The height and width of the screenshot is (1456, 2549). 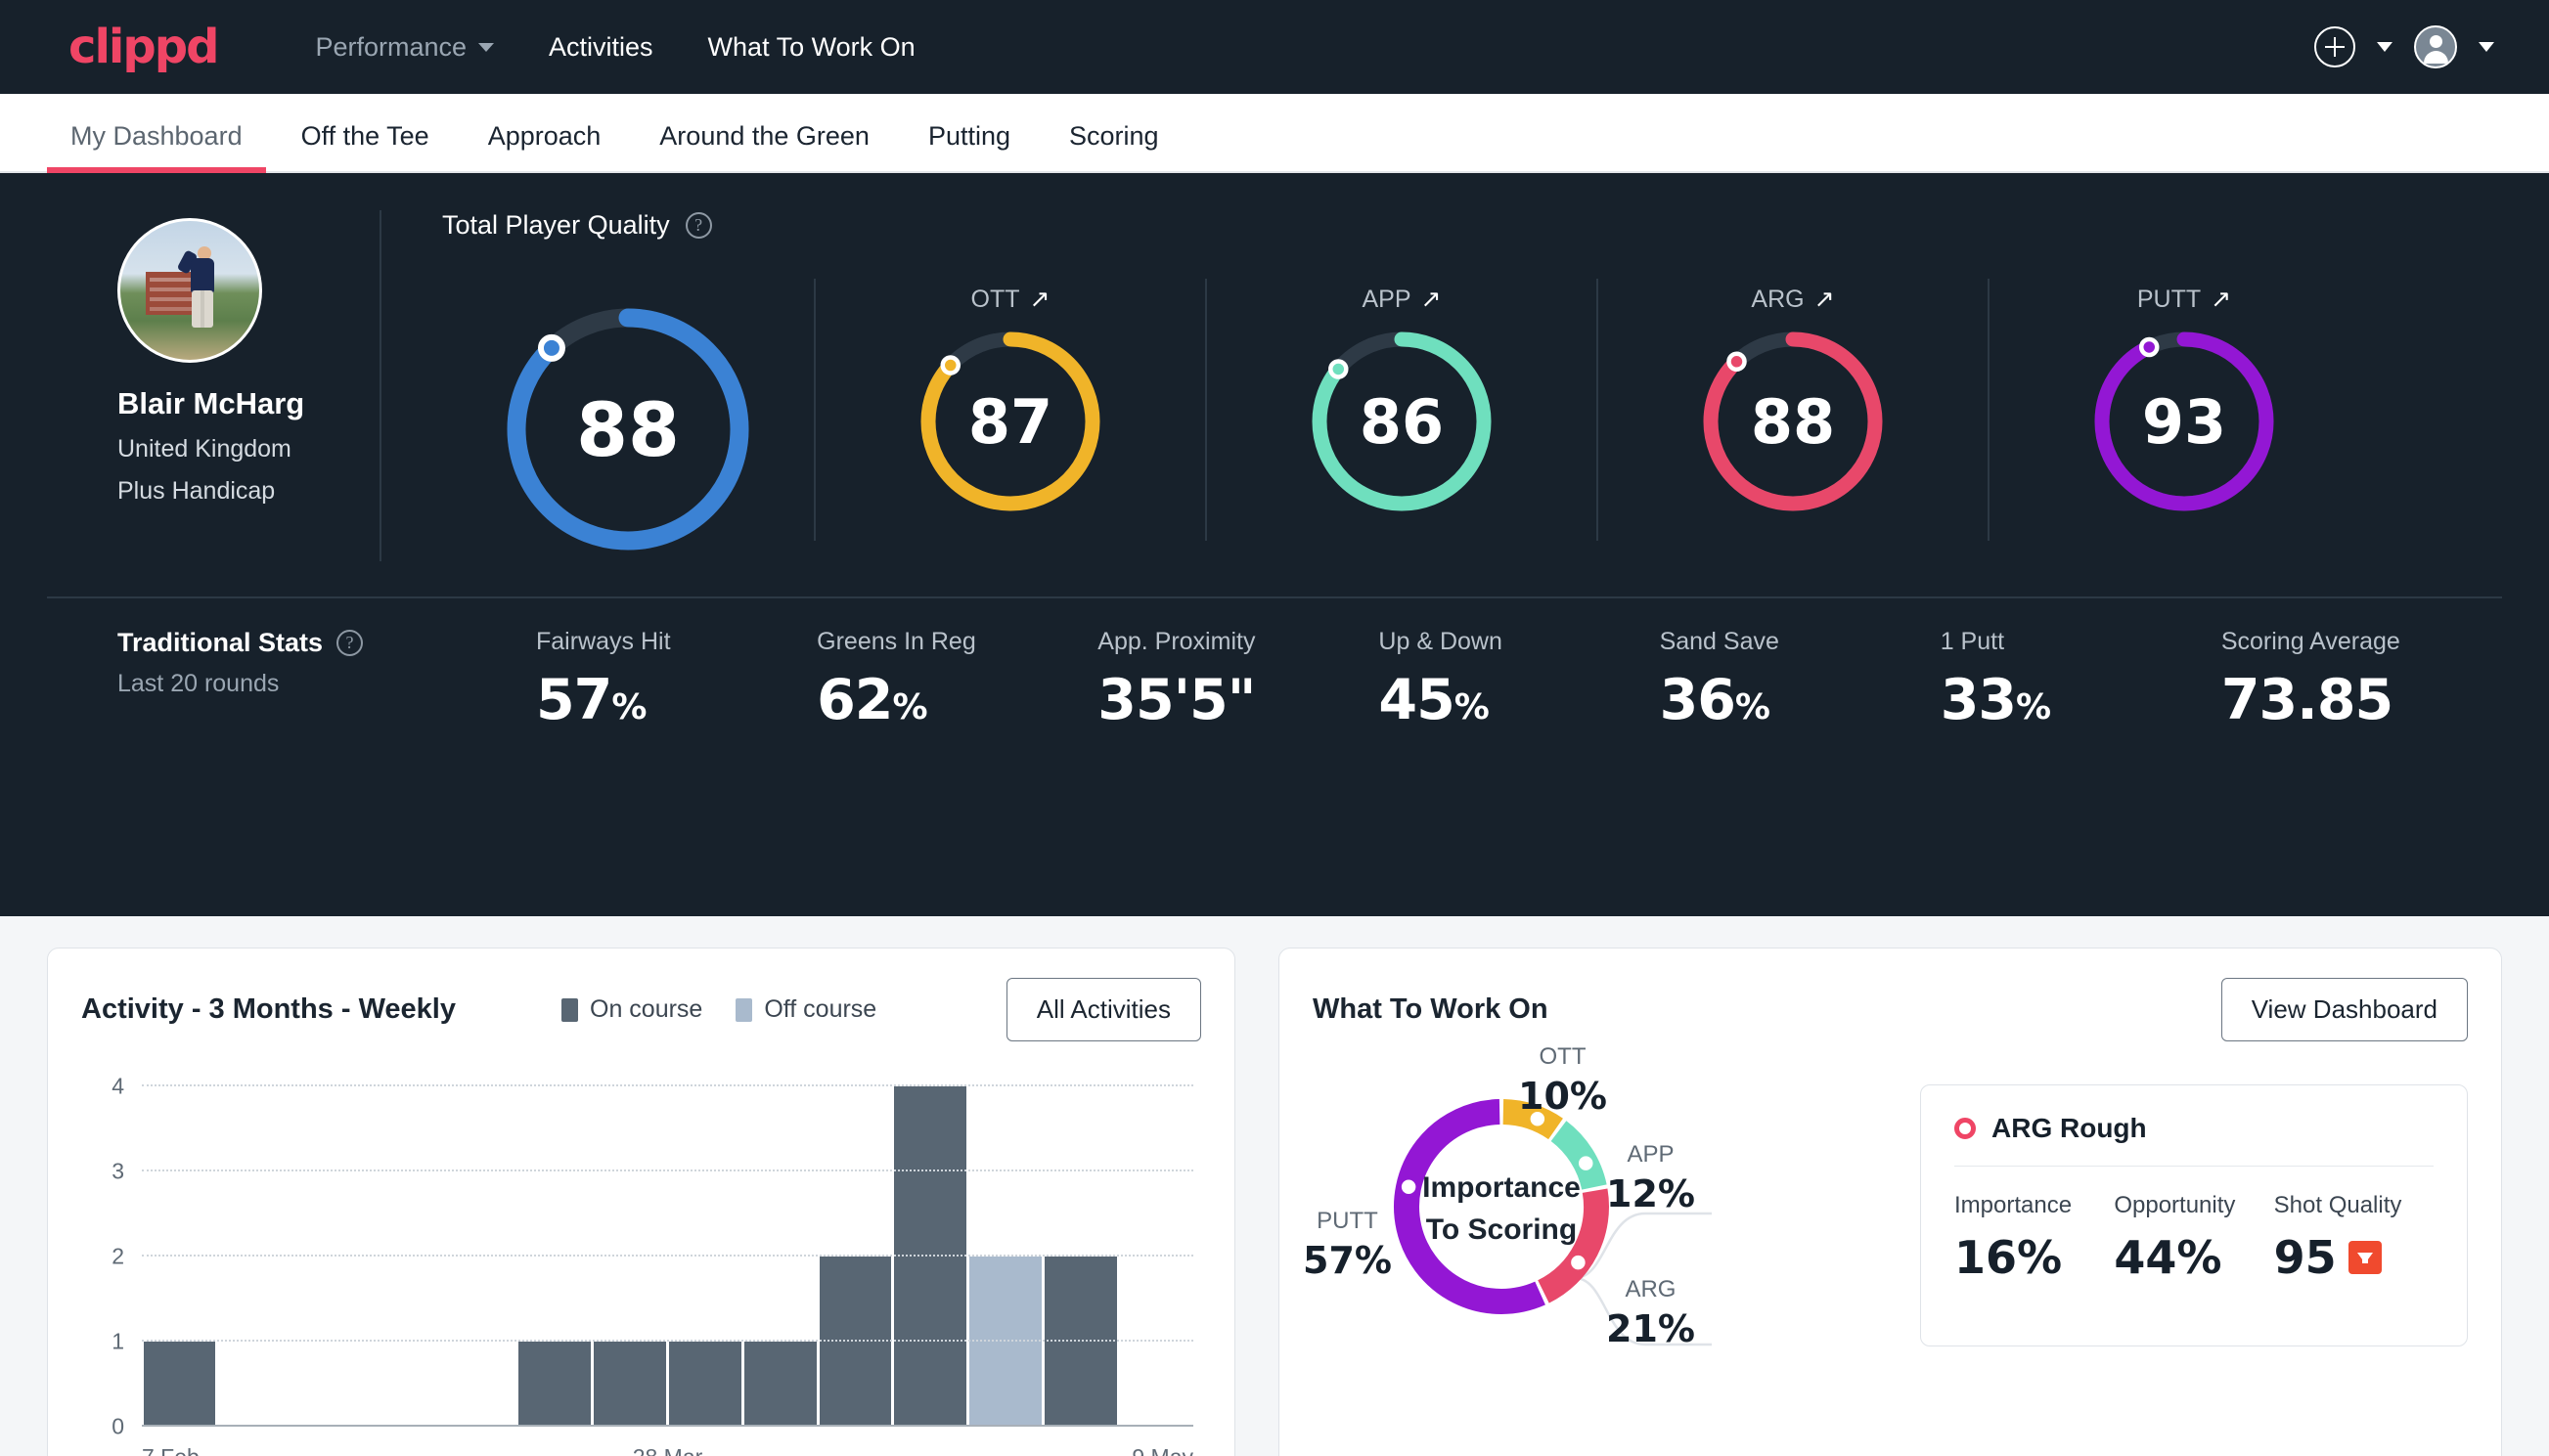 I want to click on donut-label-app-name: APP, so click(x=1651, y=1154).